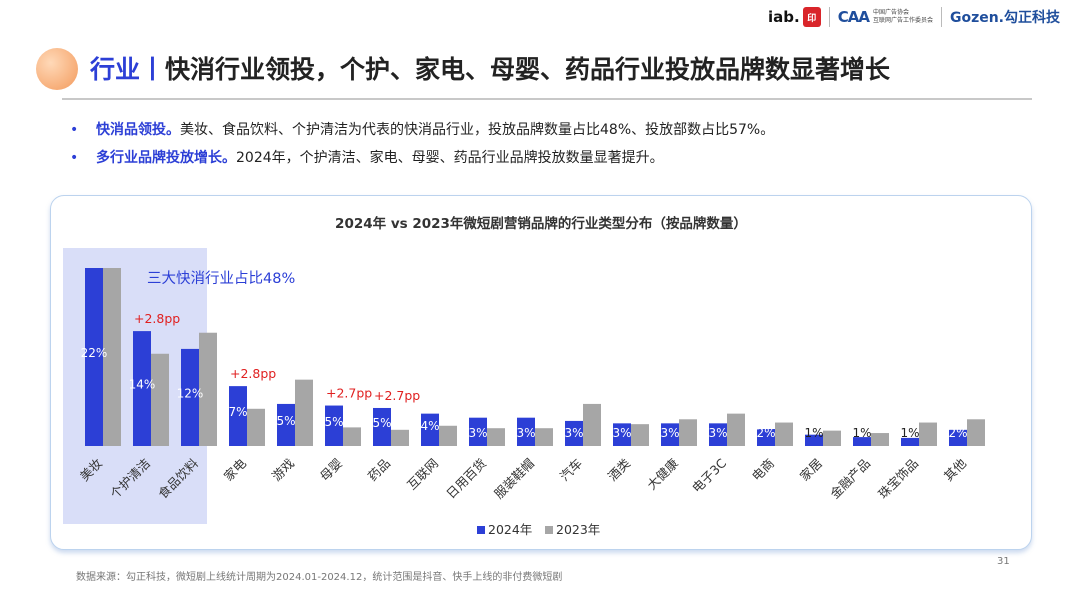 The width and height of the screenshot is (1080, 608). What do you see at coordinates (811, 17) in the screenshot?
I see `iab-stamp-icon: 印` at bounding box center [811, 17].